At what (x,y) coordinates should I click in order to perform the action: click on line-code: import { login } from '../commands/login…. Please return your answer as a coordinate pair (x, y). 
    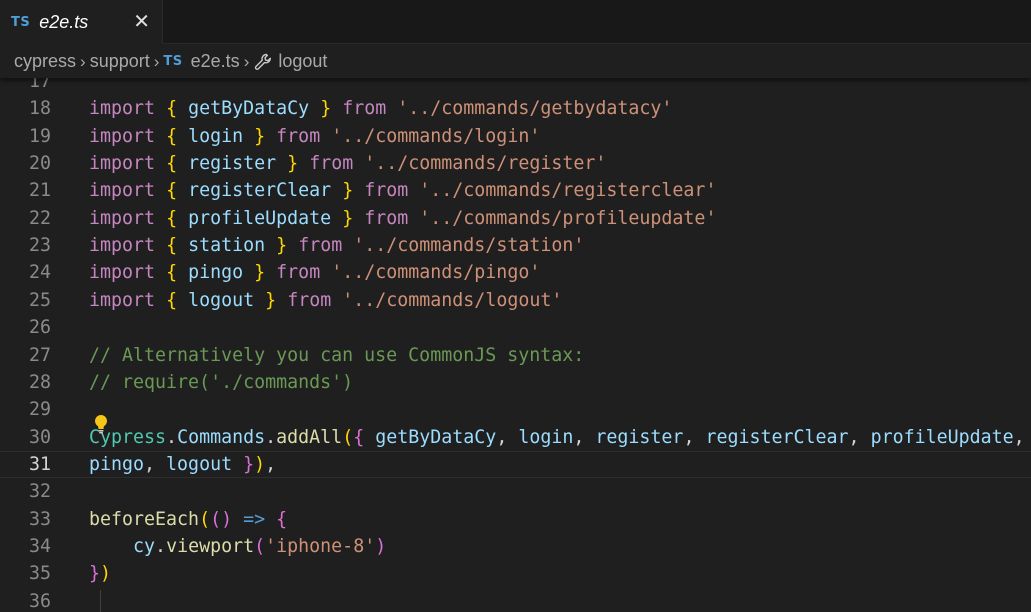
    Looking at the image, I should click on (314, 136).